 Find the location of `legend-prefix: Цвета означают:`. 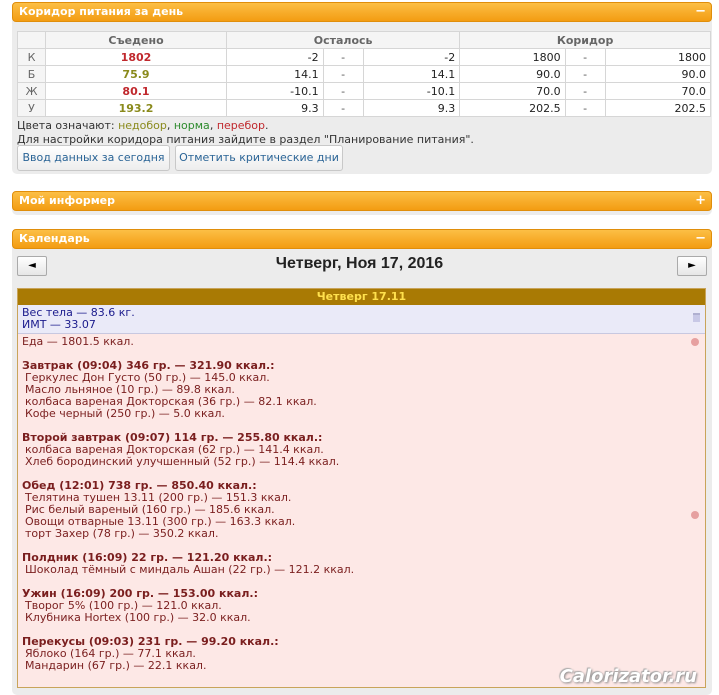

legend-prefix: Цвета означают: is located at coordinates (68, 125).